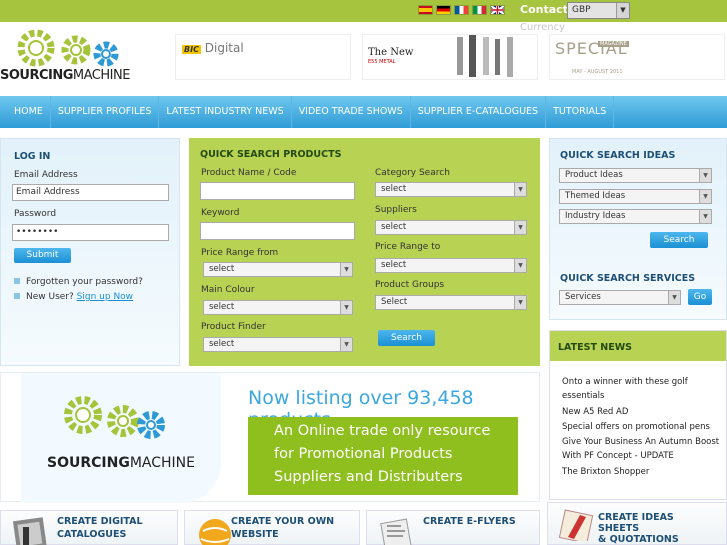 The width and height of the screenshot is (727, 545). I want to click on tile-create-e-flyers: CREATE E-FLYERS, so click(453, 527).